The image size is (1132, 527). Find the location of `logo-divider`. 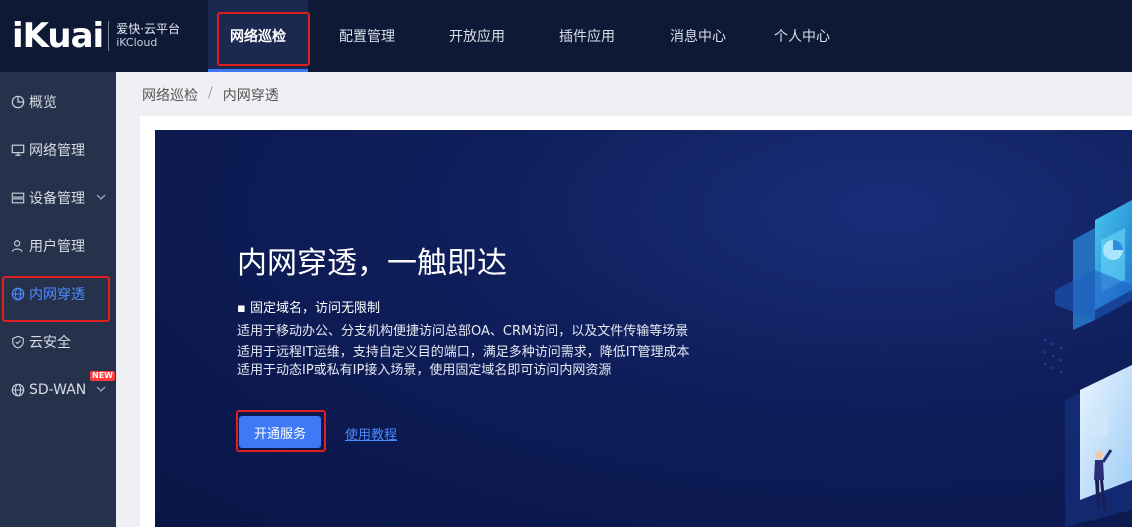

logo-divider is located at coordinates (109, 36).